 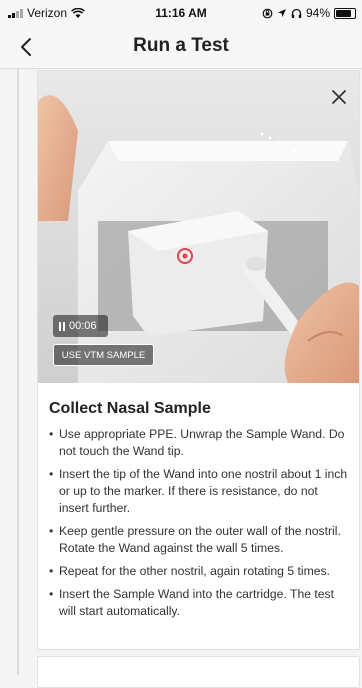 I want to click on headphones-icon, so click(x=296, y=13).